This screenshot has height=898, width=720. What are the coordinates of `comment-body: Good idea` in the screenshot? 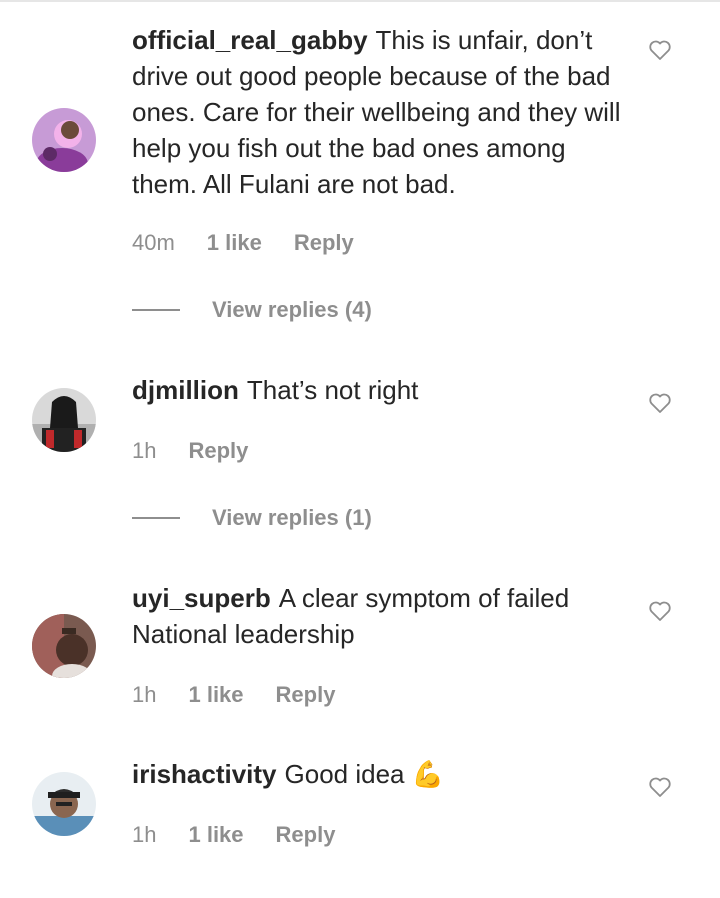 It's located at (344, 774).